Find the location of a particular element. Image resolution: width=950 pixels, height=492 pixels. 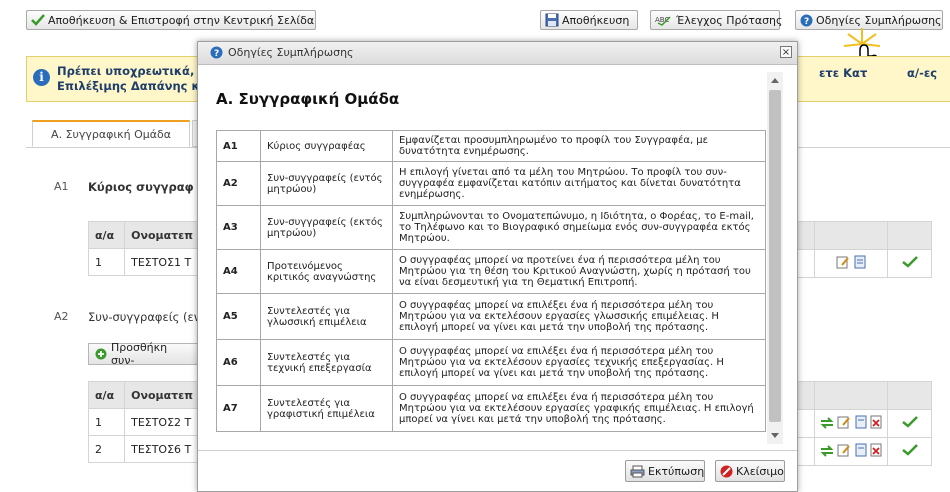

guide-label: Συντελεστές για γλωσσική επιμέλεια is located at coordinates (326, 316).